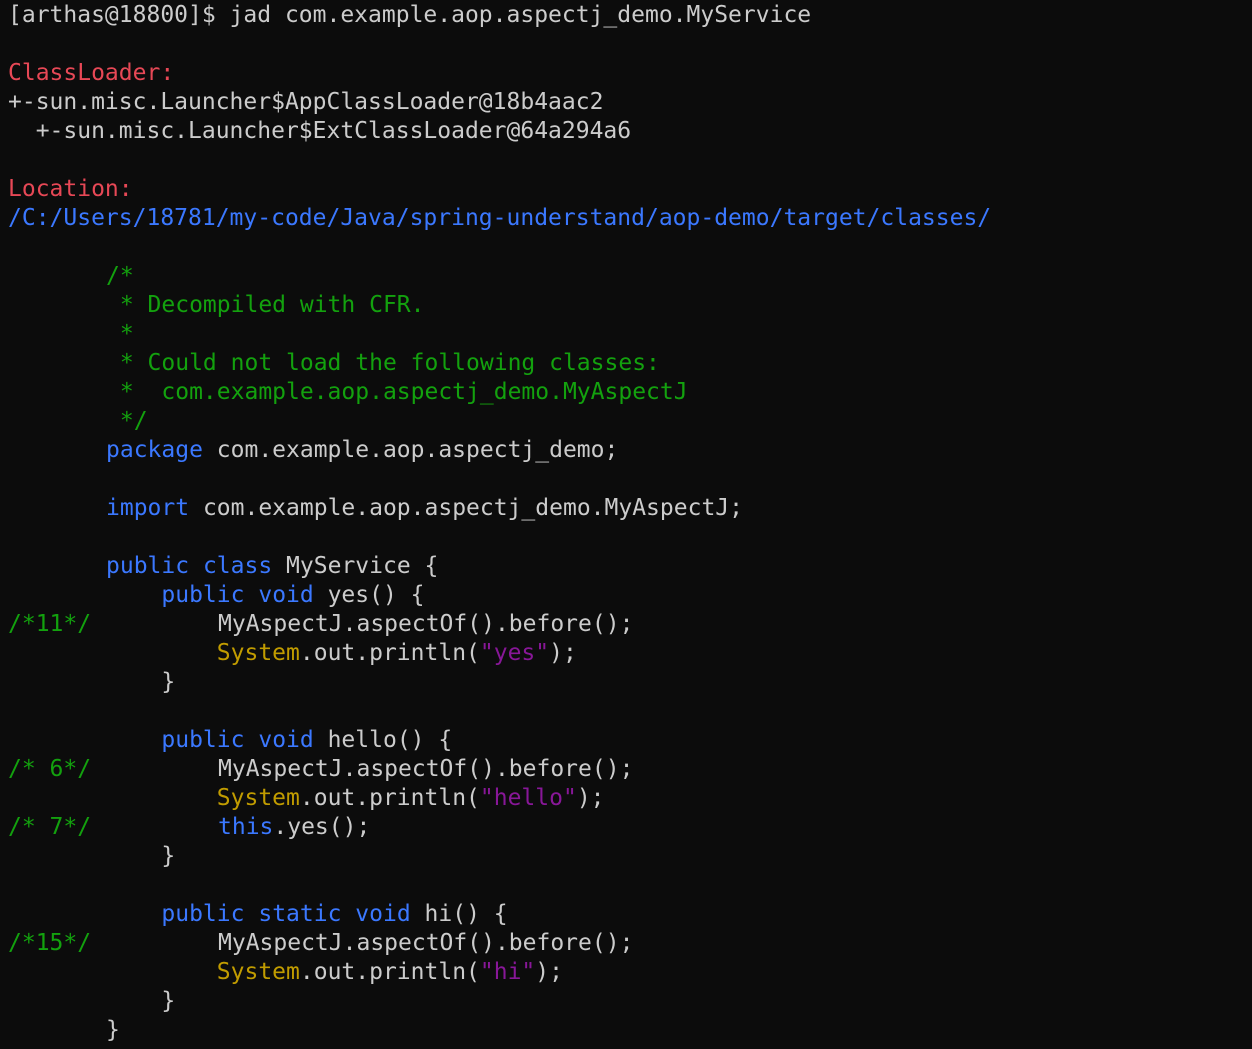 The width and height of the screenshot is (1252, 1049). Describe the element at coordinates (120, 334) in the screenshot. I see `code-comment-line: *` at that location.